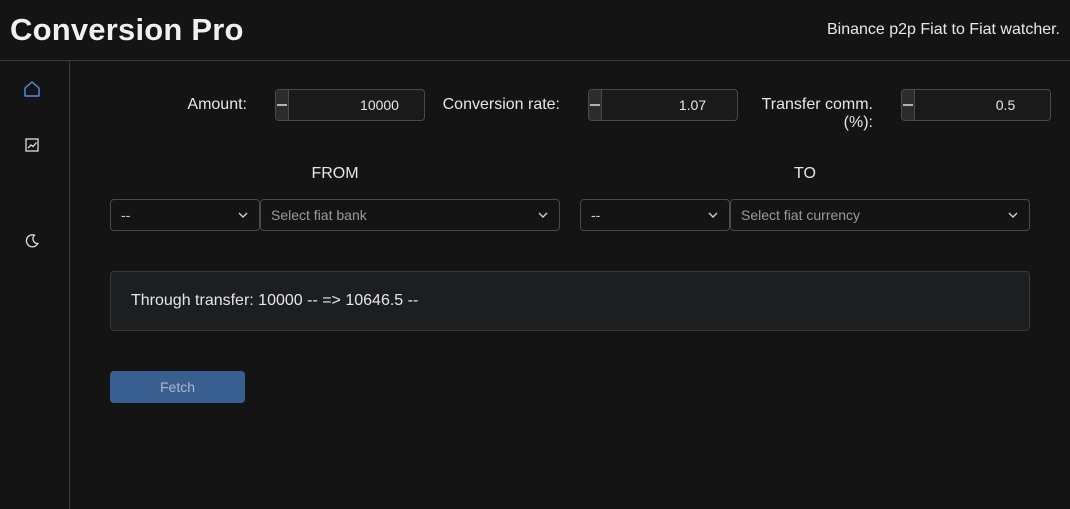 Image resolution: width=1070 pixels, height=509 pixels. What do you see at coordinates (127, 29) in the screenshot?
I see `app-title: Conversion Pro` at bounding box center [127, 29].